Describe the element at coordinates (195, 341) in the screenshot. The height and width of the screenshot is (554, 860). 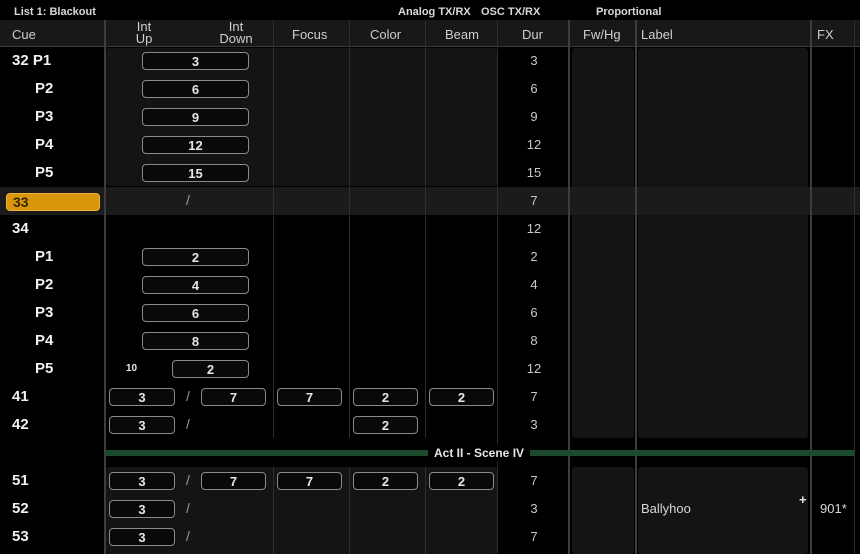
I see `int-up-time: 8` at that location.